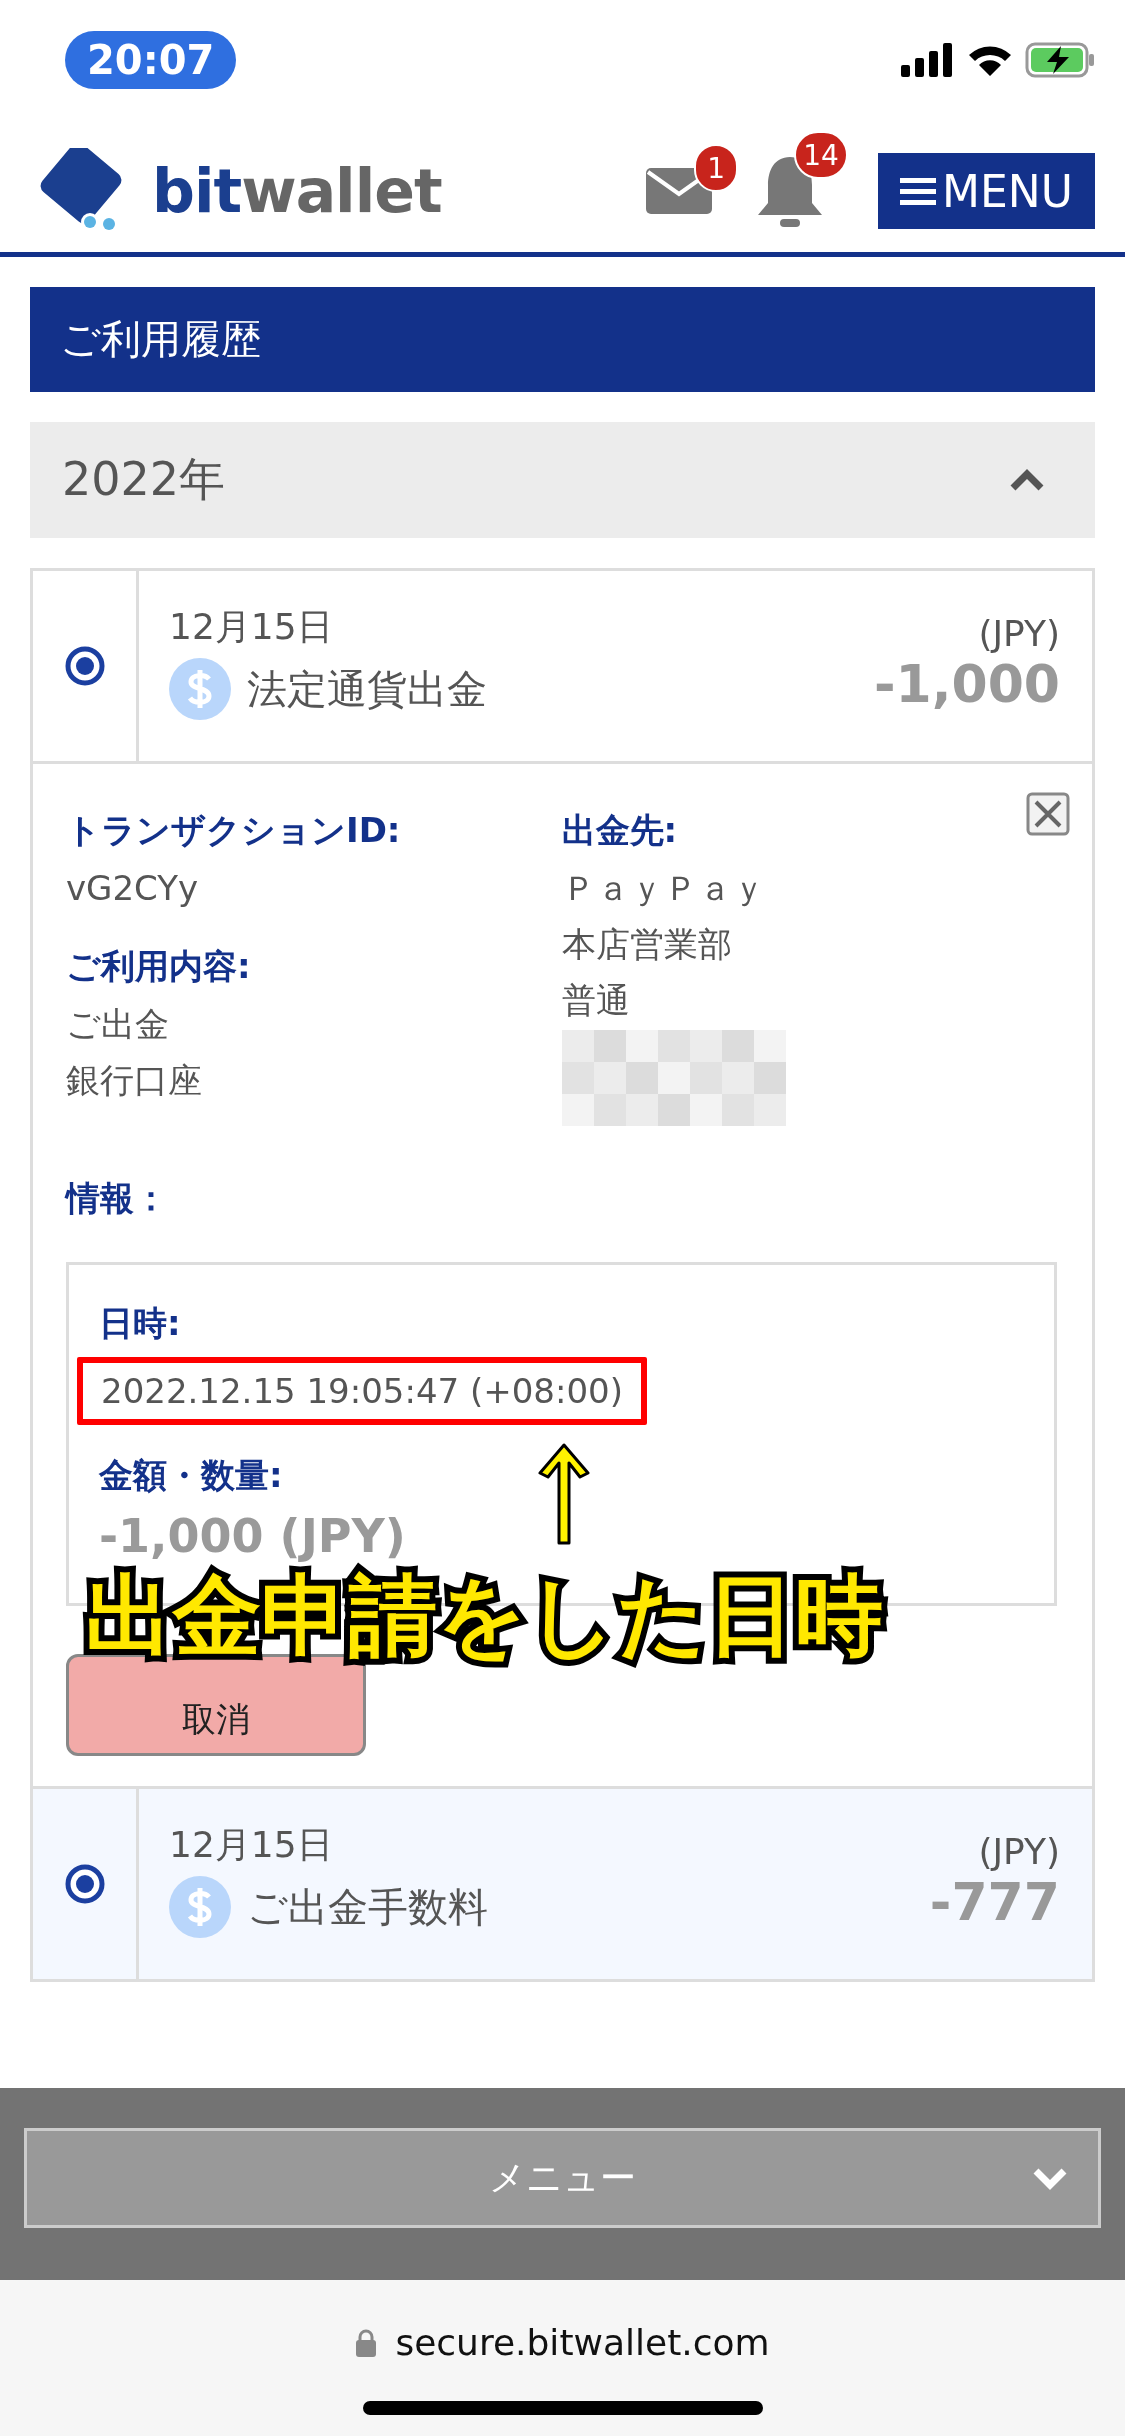 The image size is (1125, 2436). Describe the element at coordinates (966, 684) in the screenshot. I see `transaction-amount: -1,000` at that location.